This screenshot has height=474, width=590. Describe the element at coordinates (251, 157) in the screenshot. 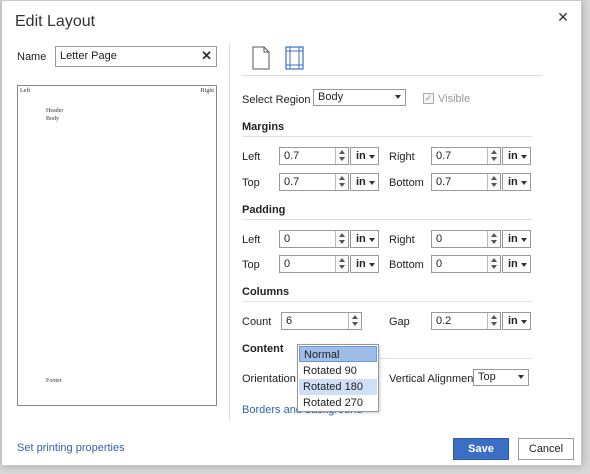

I see `margin-left-label: Left` at that location.